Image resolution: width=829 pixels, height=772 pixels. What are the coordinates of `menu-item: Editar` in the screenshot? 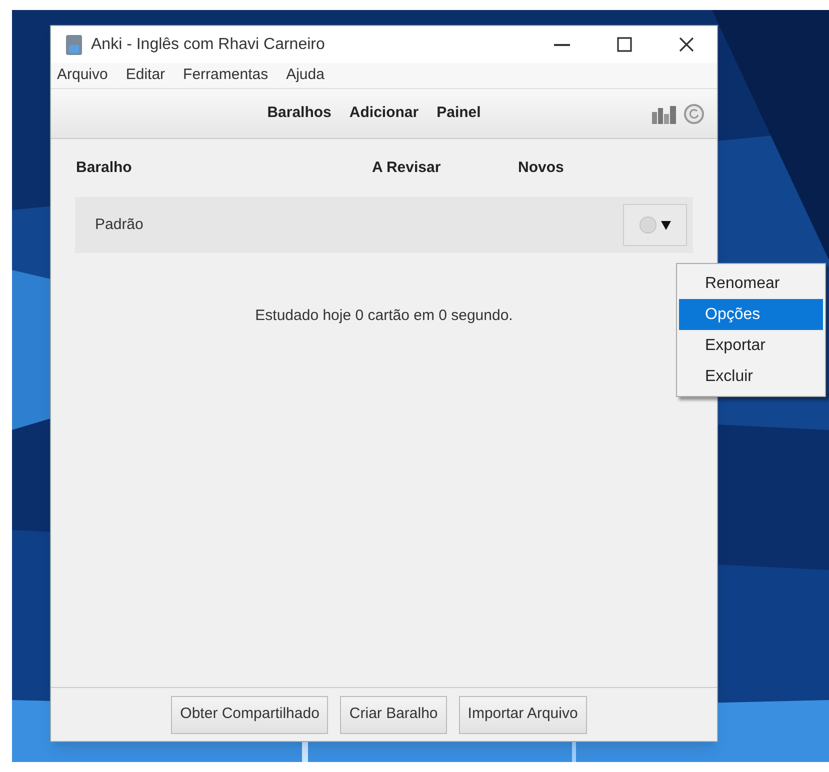 It's located at (146, 75).